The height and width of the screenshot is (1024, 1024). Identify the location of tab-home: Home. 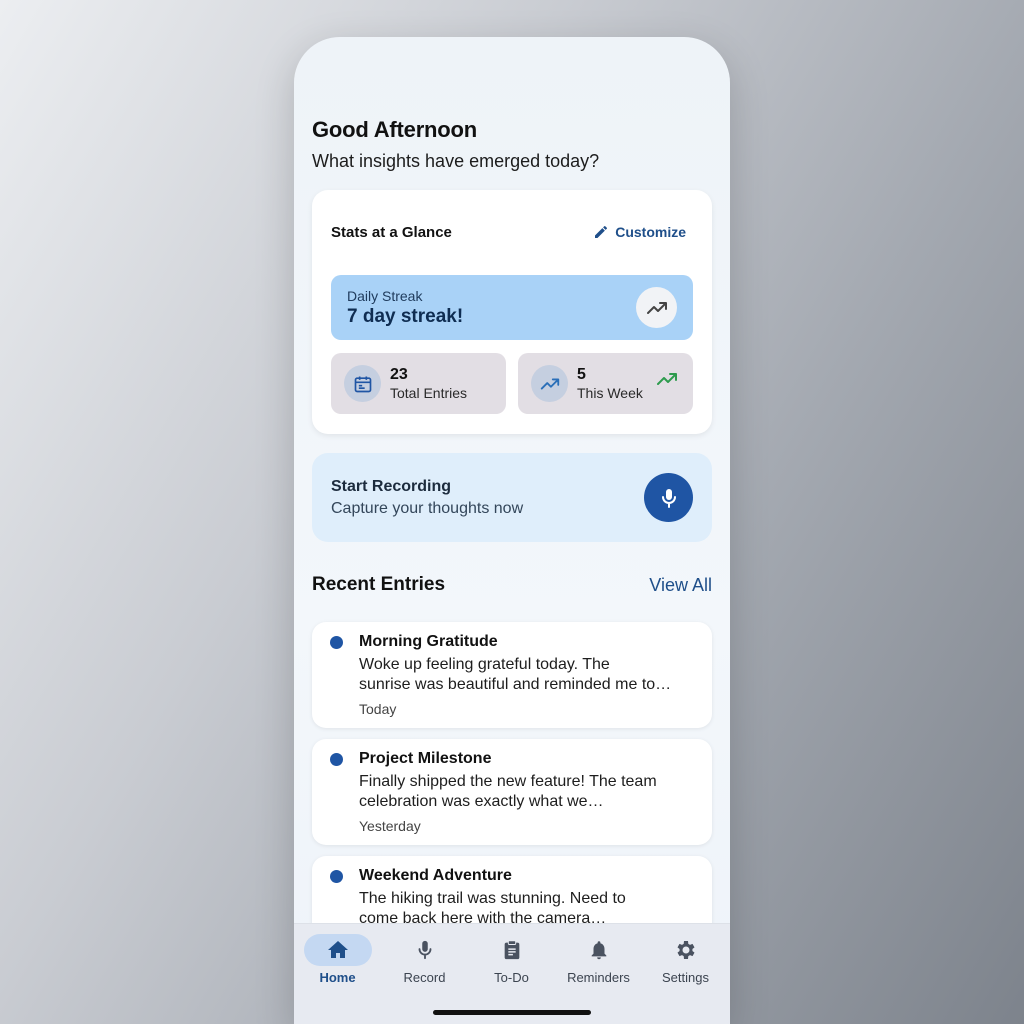
(337, 959).